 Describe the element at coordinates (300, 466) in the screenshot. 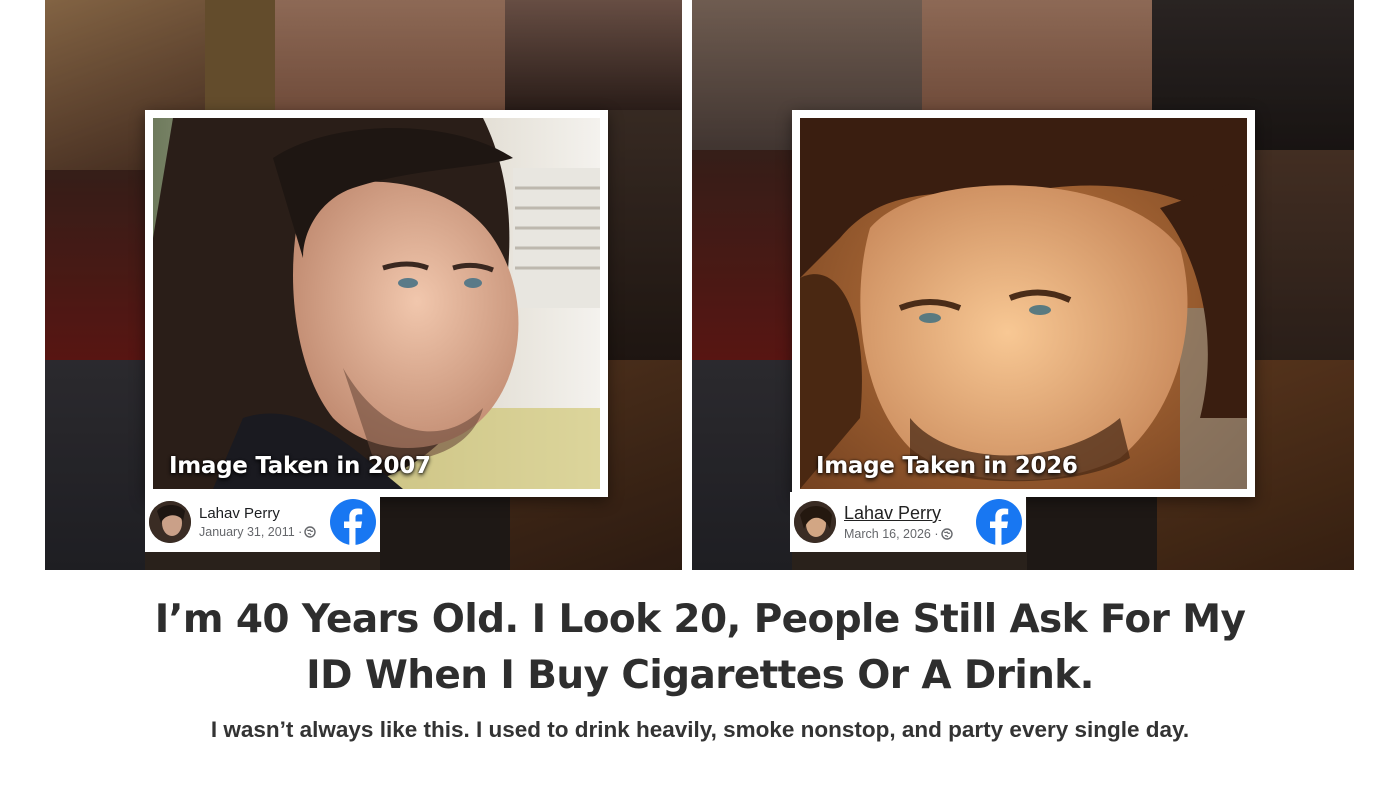

I see `photo-caption: Image Taken in 2007` at that location.